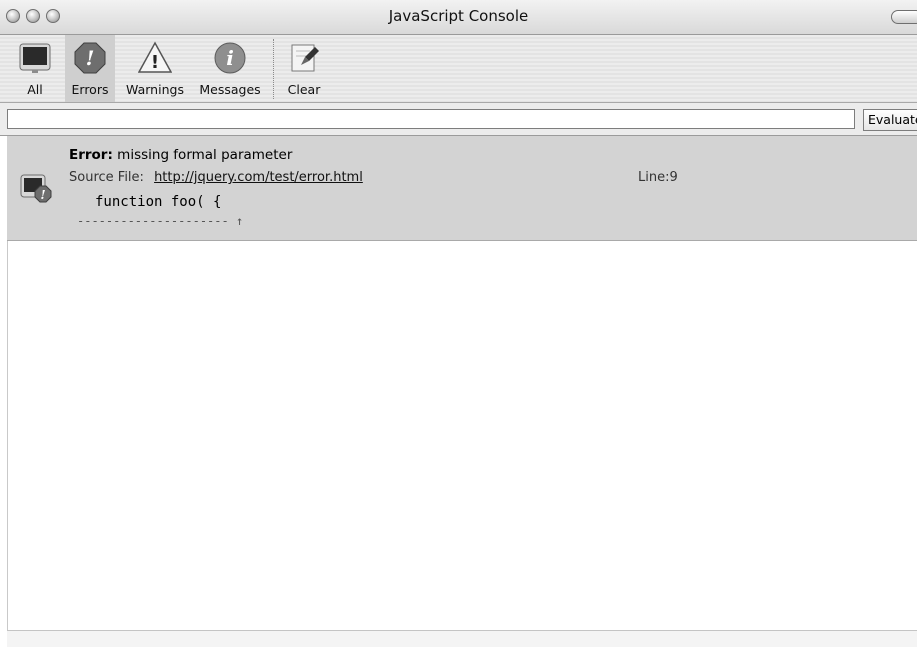 The image size is (917, 647). What do you see at coordinates (35, 89) in the screenshot?
I see `toolbar-all-label: All` at bounding box center [35, 89].